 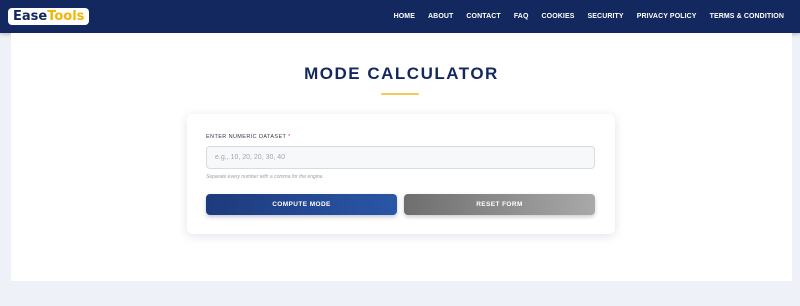 I want to click on dataset-label-text: ENTER NUMERIC DATASET, so click(x=246, y=137).